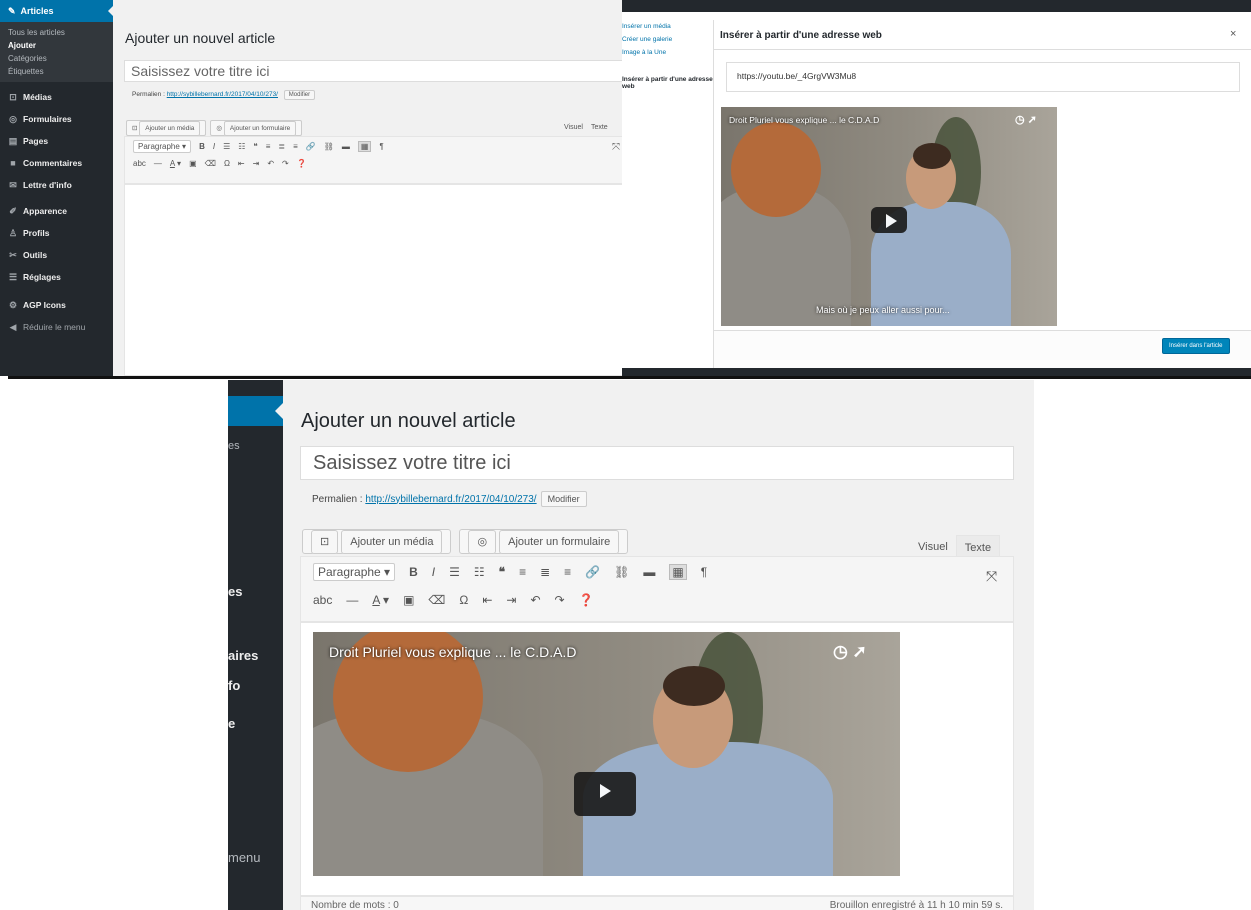  Describe the element at coordinates (56, 97) in the screenshot. I see `sidebar-item-media: ⊡ Médias` at that location.